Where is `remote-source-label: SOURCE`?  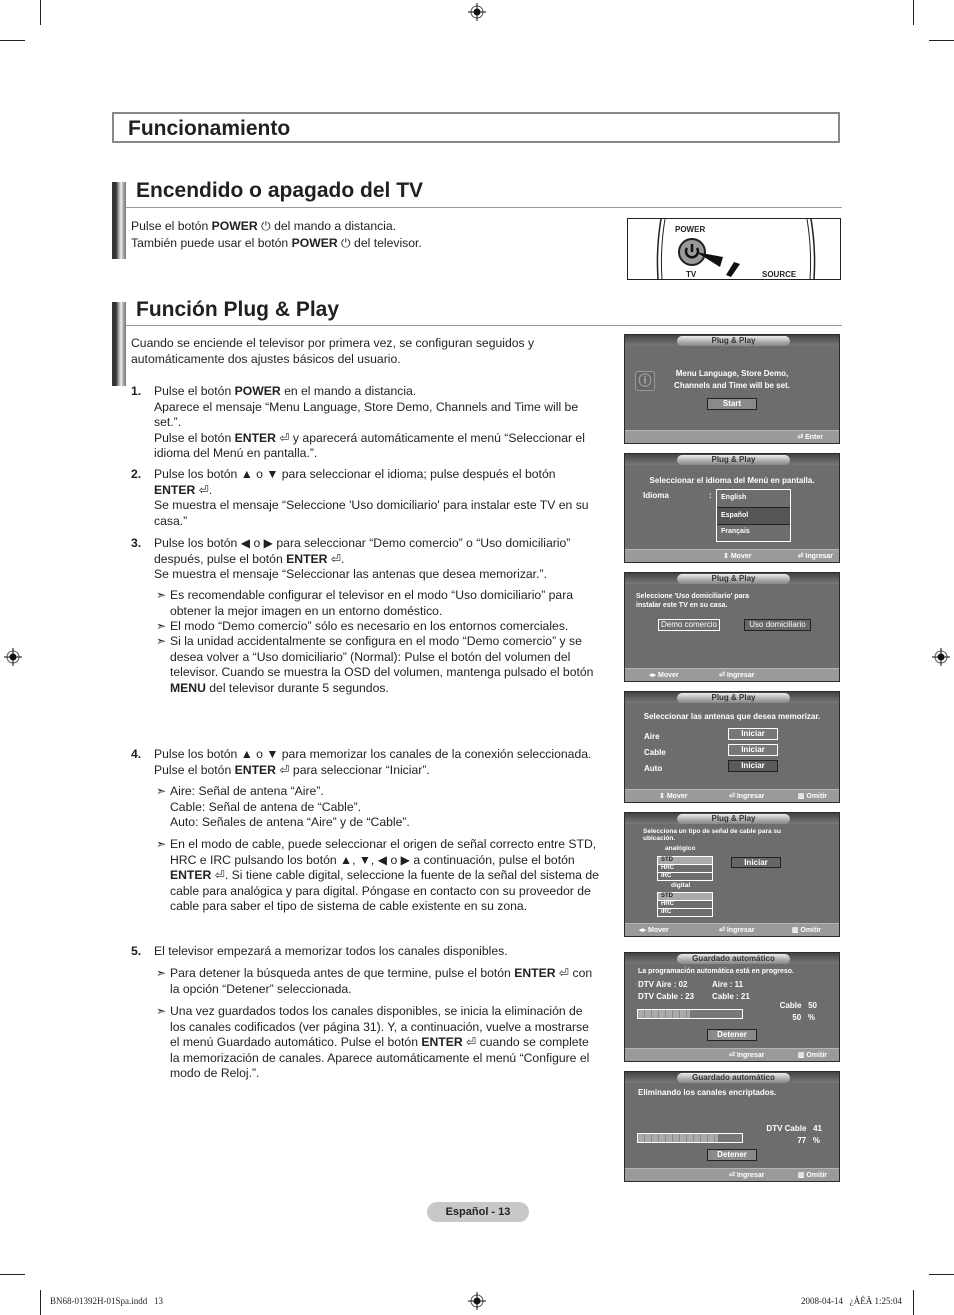 remote-source-label: SOURCE is located at coordinates (779, 274).